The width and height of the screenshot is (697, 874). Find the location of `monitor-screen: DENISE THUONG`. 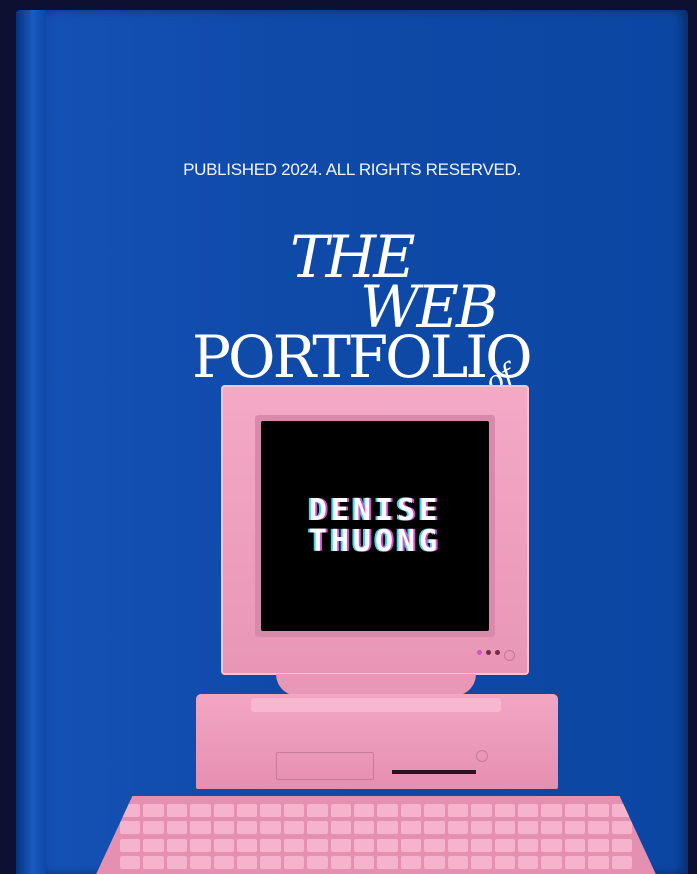

monitor-screen: DENISE THUONG is located at coordinates (375, 526).